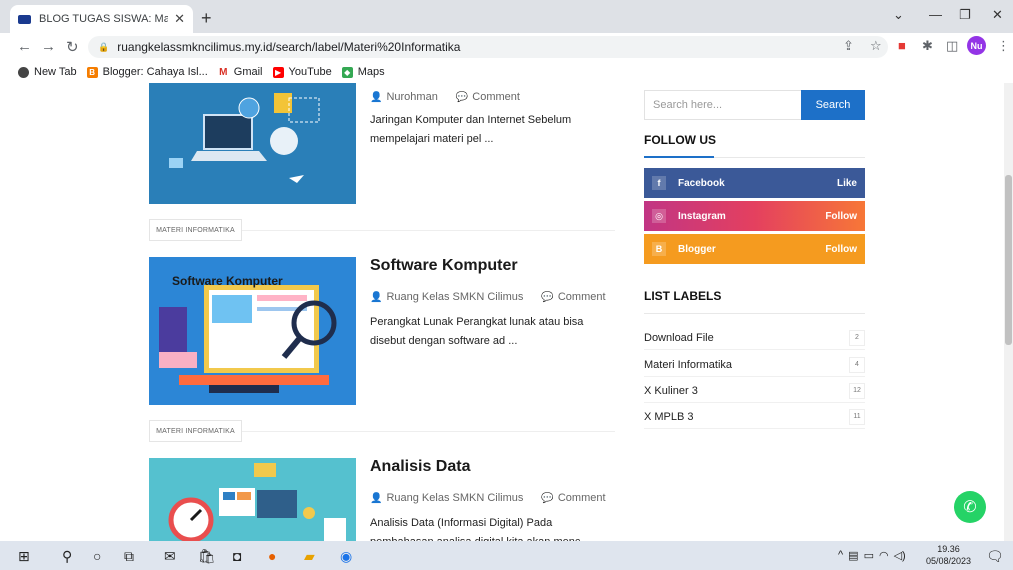  I want to click on tab-title: BLOG TUGAS SISWA: Materi Info, so click(104, 19).